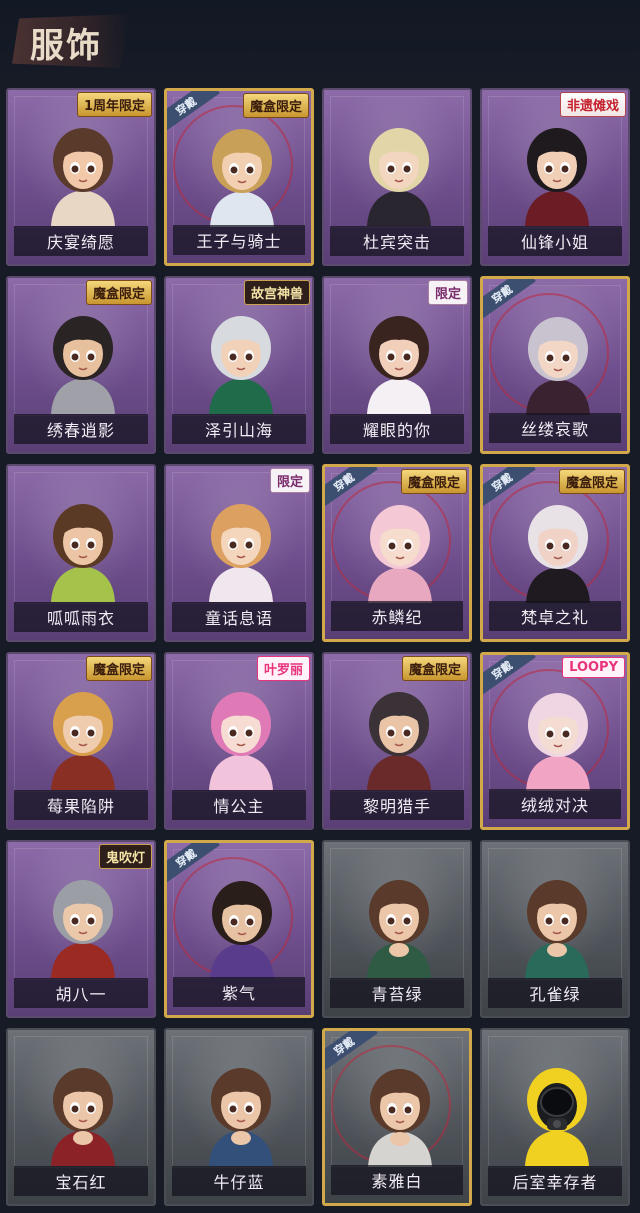 Image resolution: width=640 pixels, height=1213 pixels. I want to click on skin-name: 绣春逍影, so click(80, 430).